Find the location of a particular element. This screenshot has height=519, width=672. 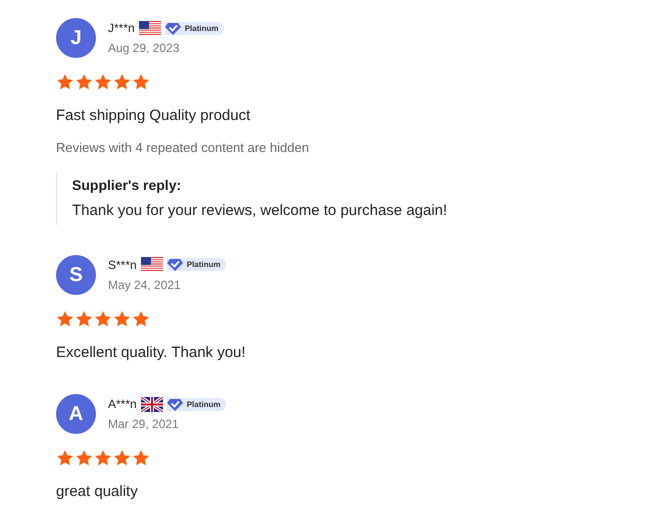

avatar: S is located at coordinates (76, 274).